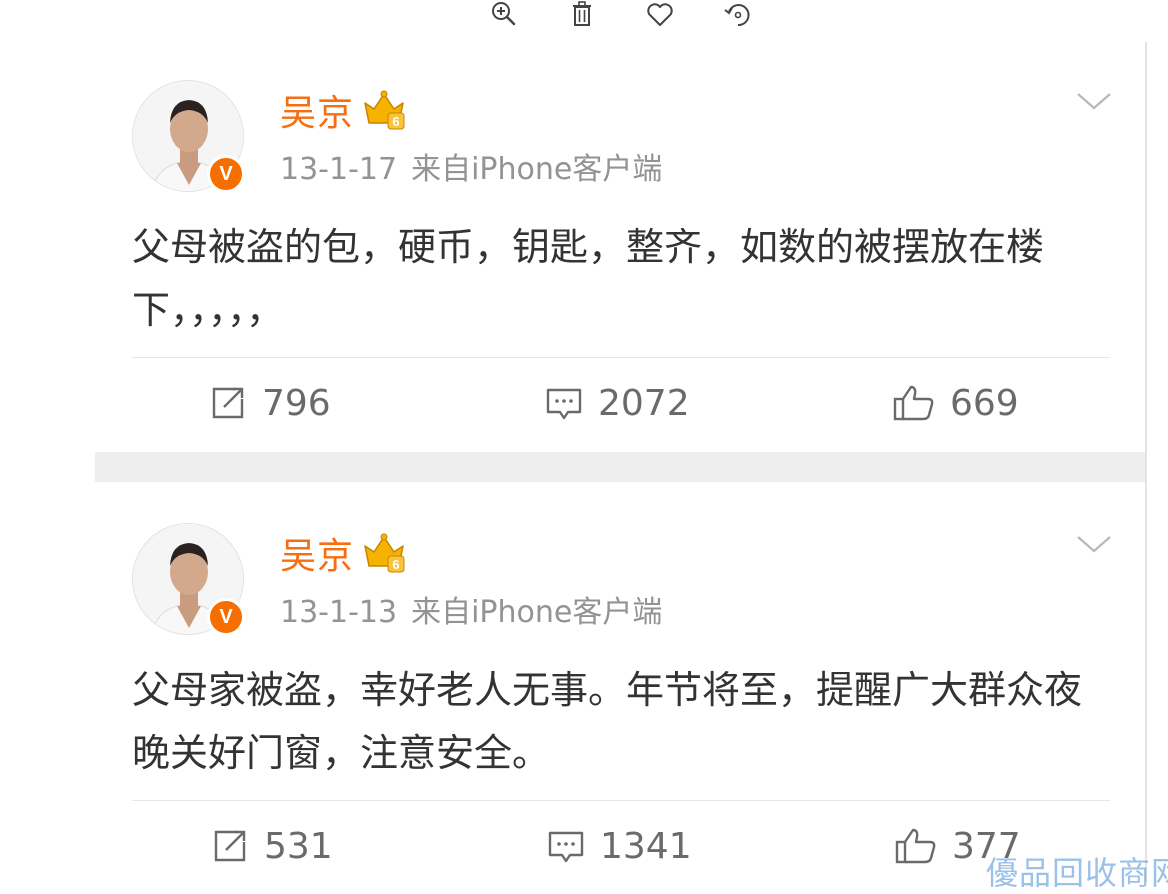 The width and height of the screenshot is (1168, 894). I want to click on repost-count: 531, so click(298, 846).